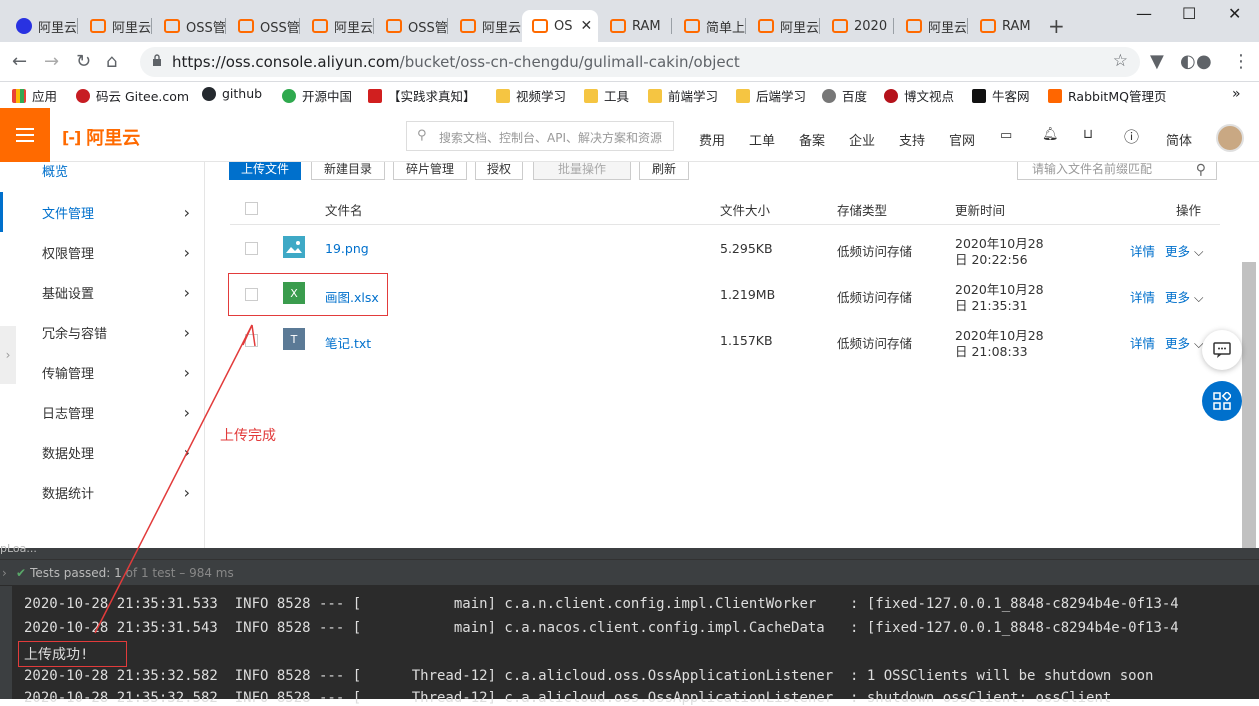 The height and width of the screenshot is (706, 1259). I want to click on nav-enterprise: 企业, so click(862, 139).